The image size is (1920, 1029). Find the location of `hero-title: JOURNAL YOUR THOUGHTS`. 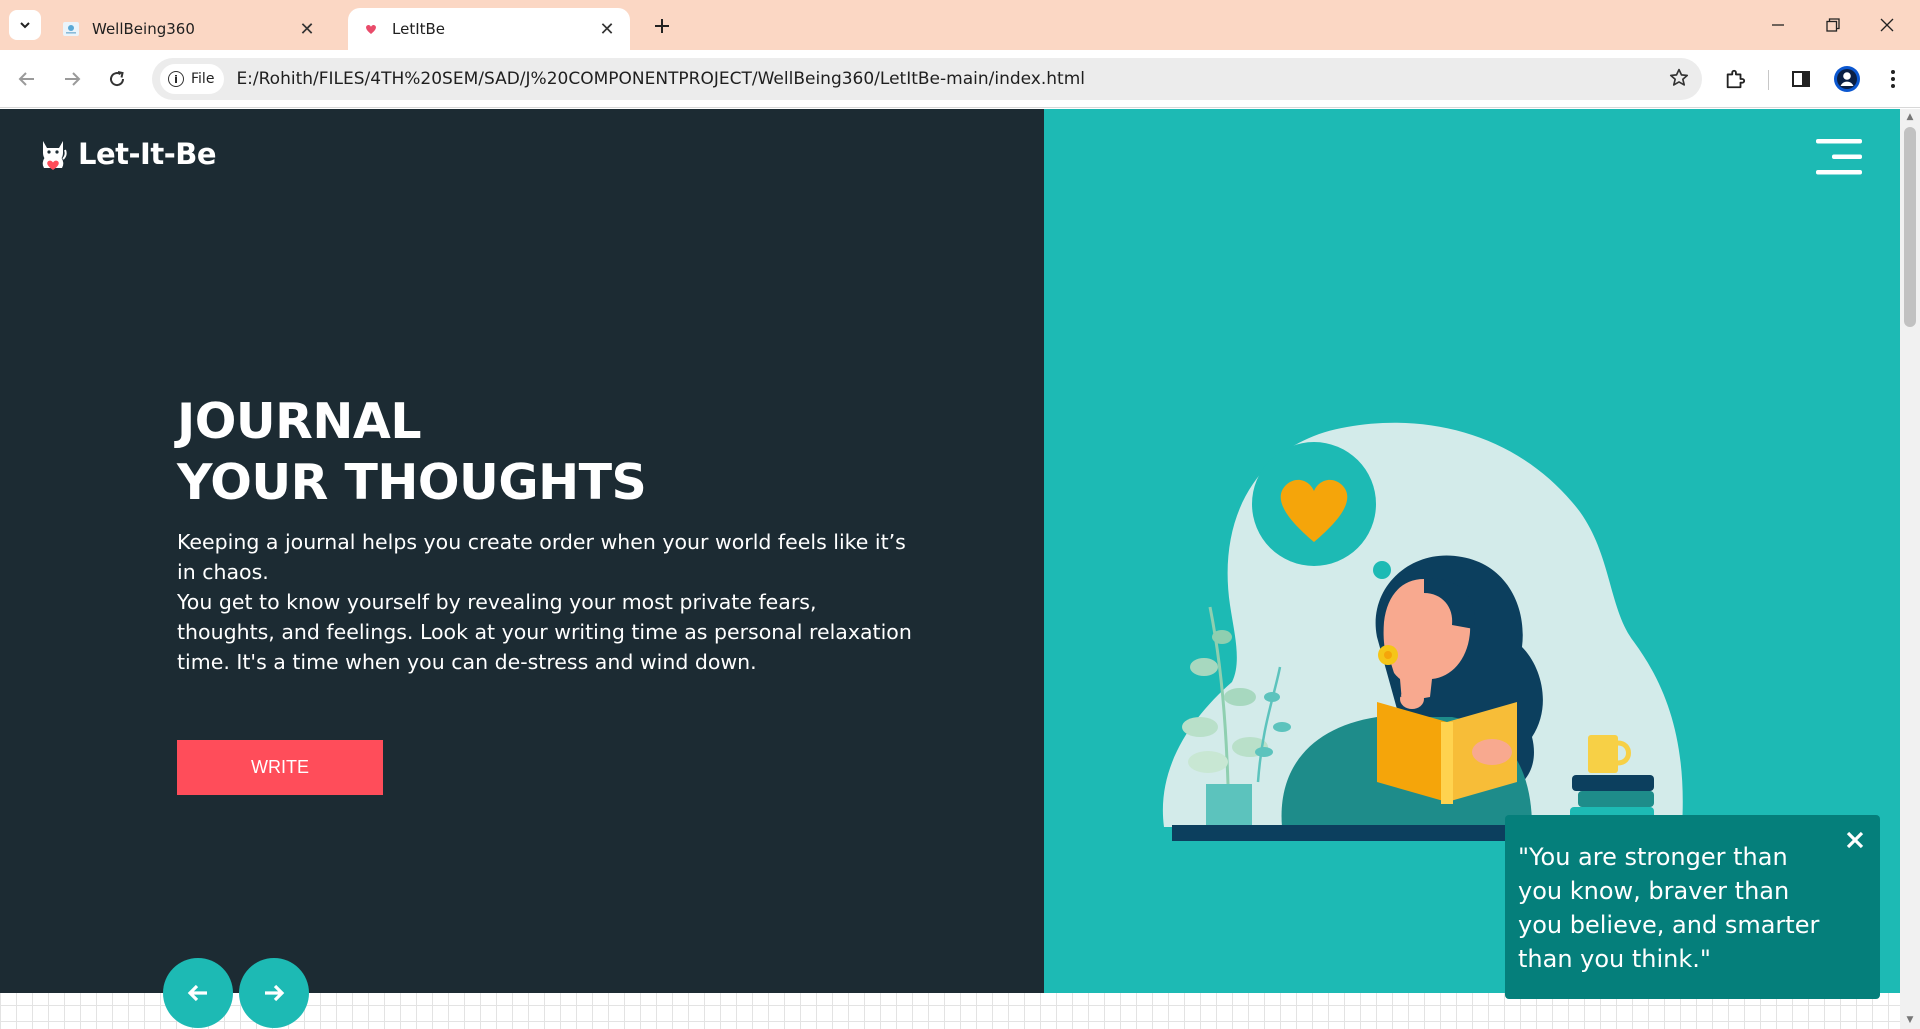

hero-title: JOURNAL YOUR THOUGHTS is located at coordinates (412, 452).